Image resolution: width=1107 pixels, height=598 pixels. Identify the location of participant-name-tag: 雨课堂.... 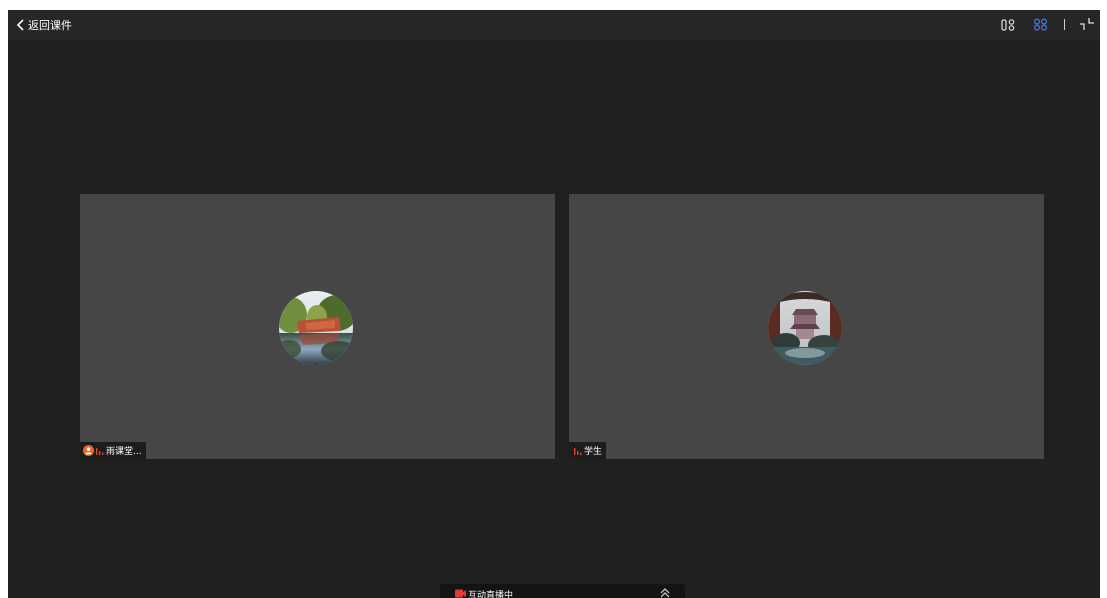
(113, 450).